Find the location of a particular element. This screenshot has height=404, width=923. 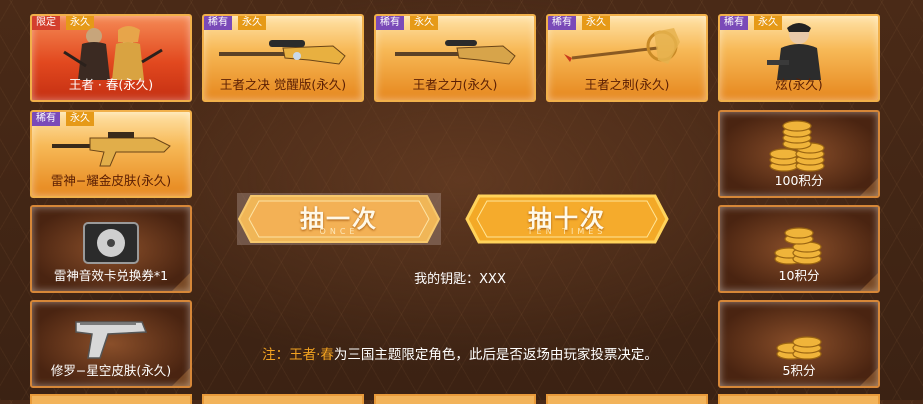

prize-card-audio-card: 雷神音效卡兑换券*1 is located at coordinates (111, 249).